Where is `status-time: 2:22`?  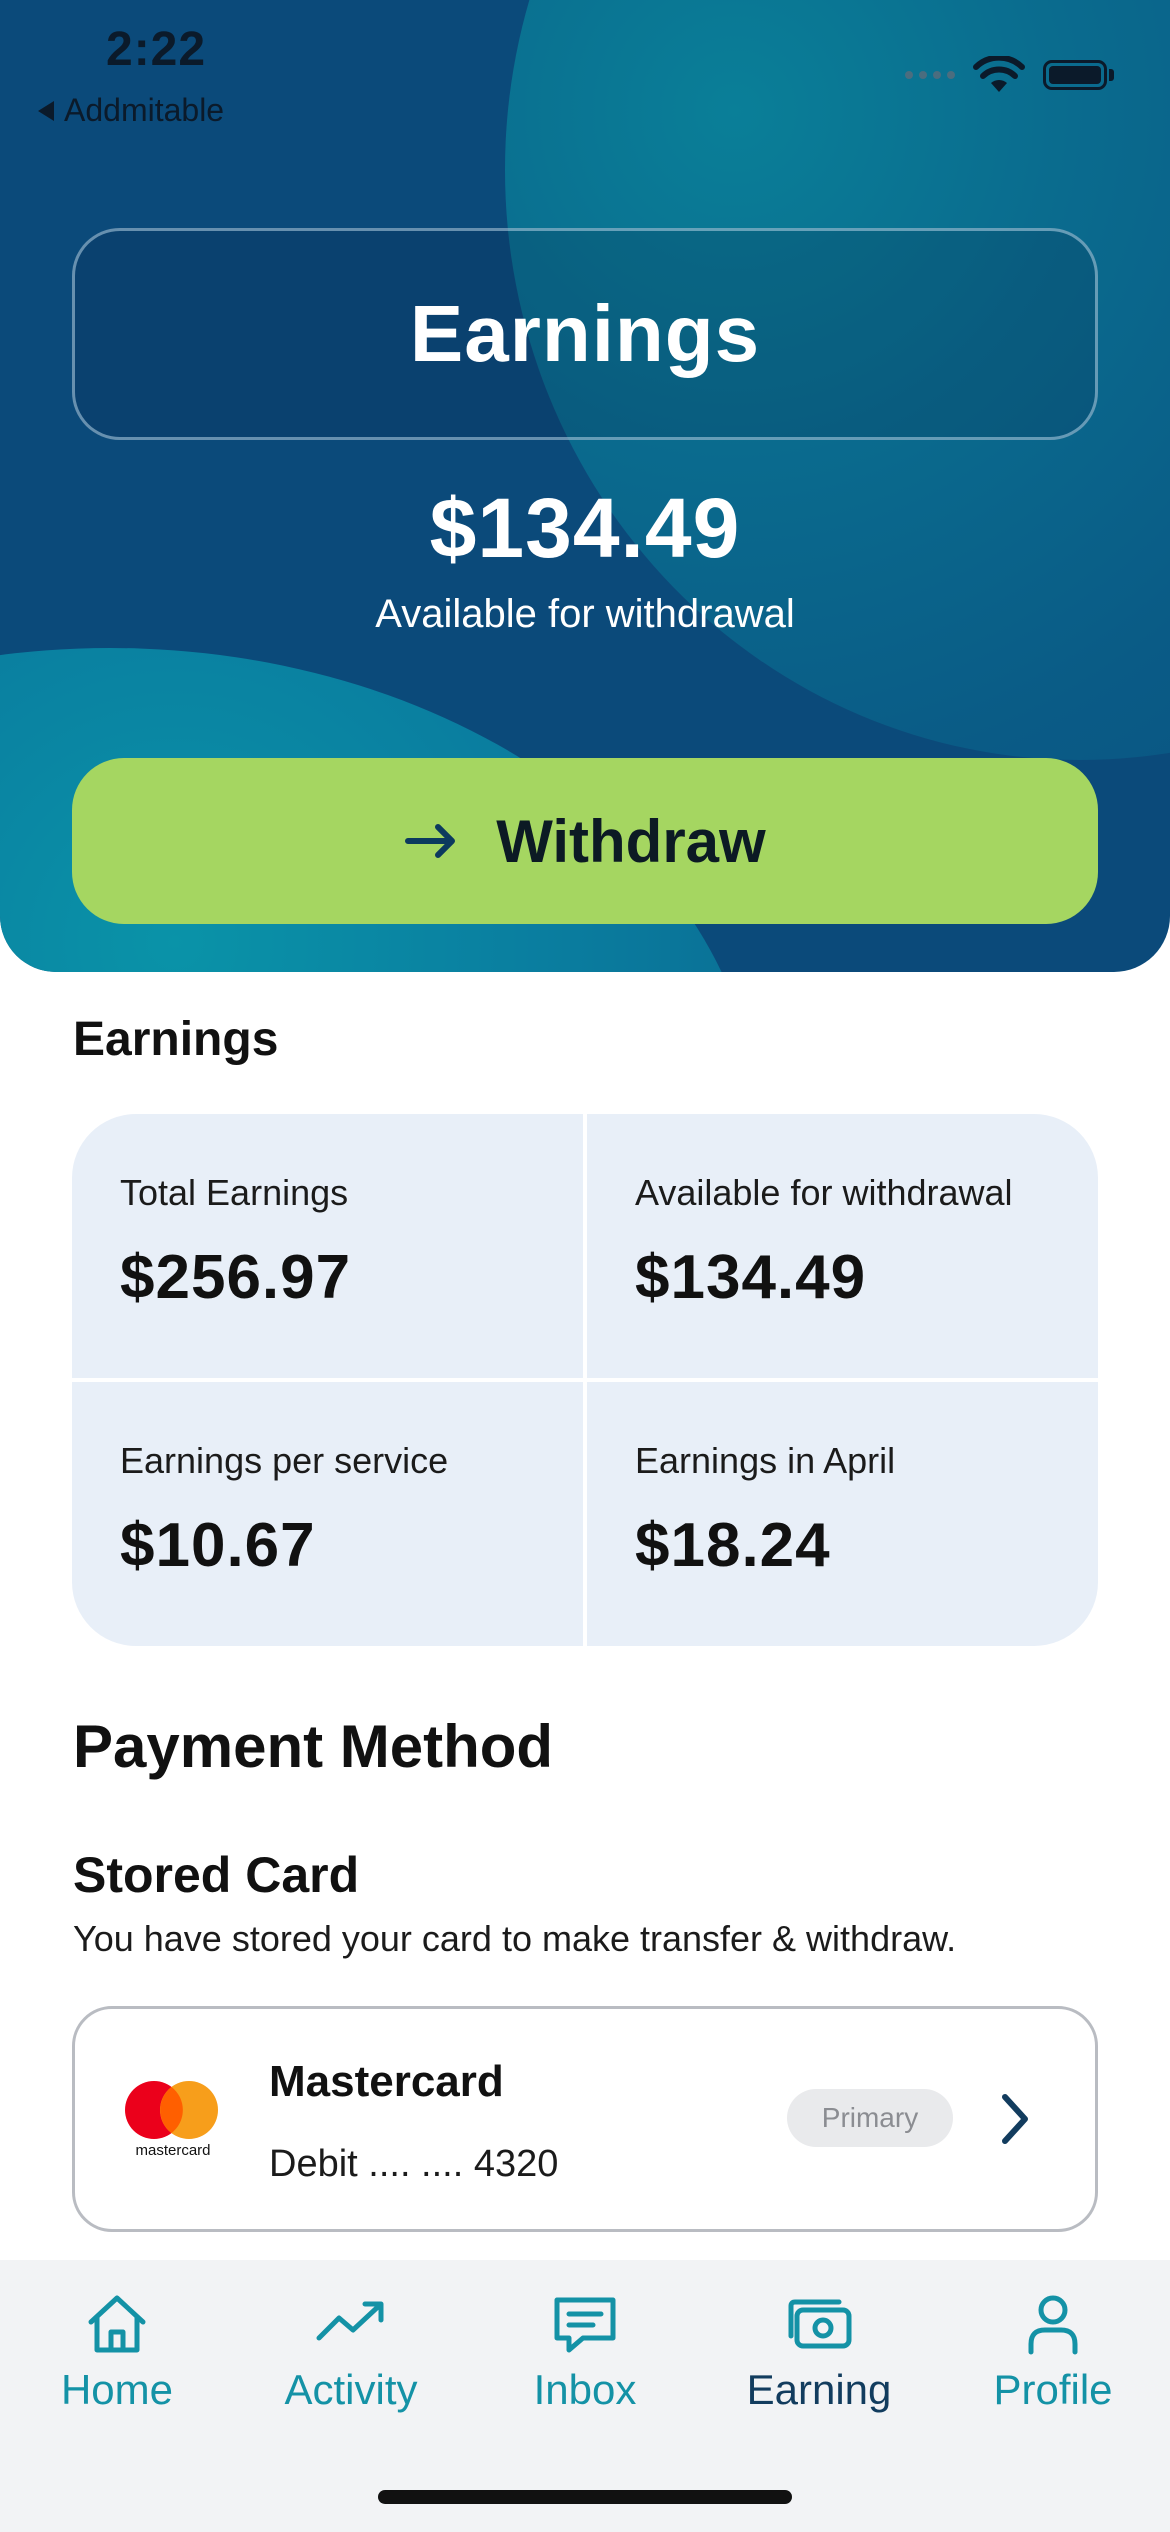
status-time: 2:22 is located at coordinates (156, 49).